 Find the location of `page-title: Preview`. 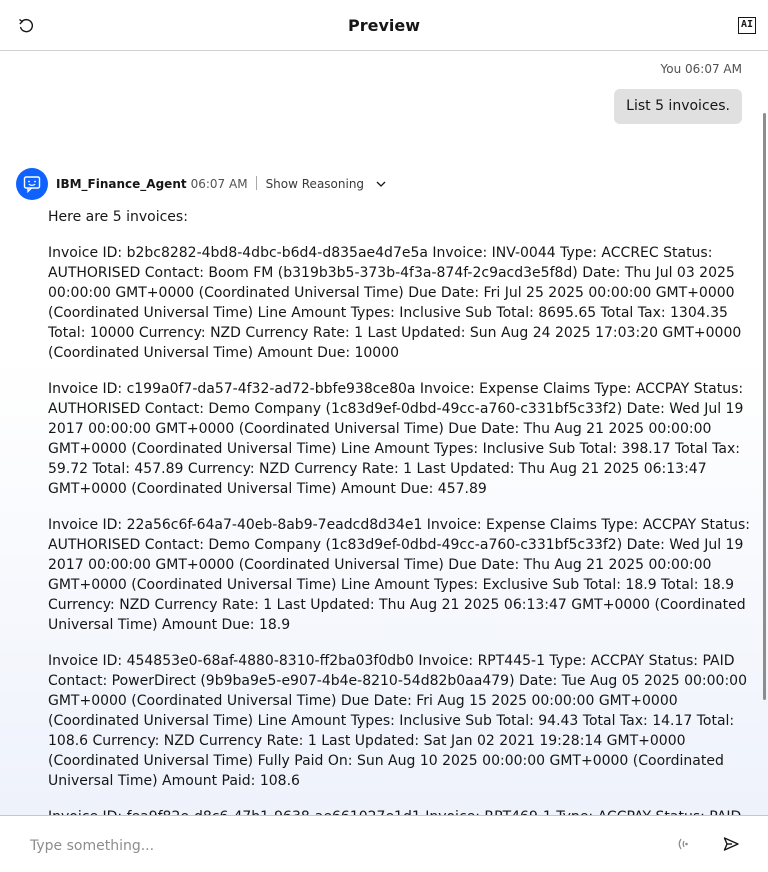

page-title: Preview is located at coordinates (383, 25).